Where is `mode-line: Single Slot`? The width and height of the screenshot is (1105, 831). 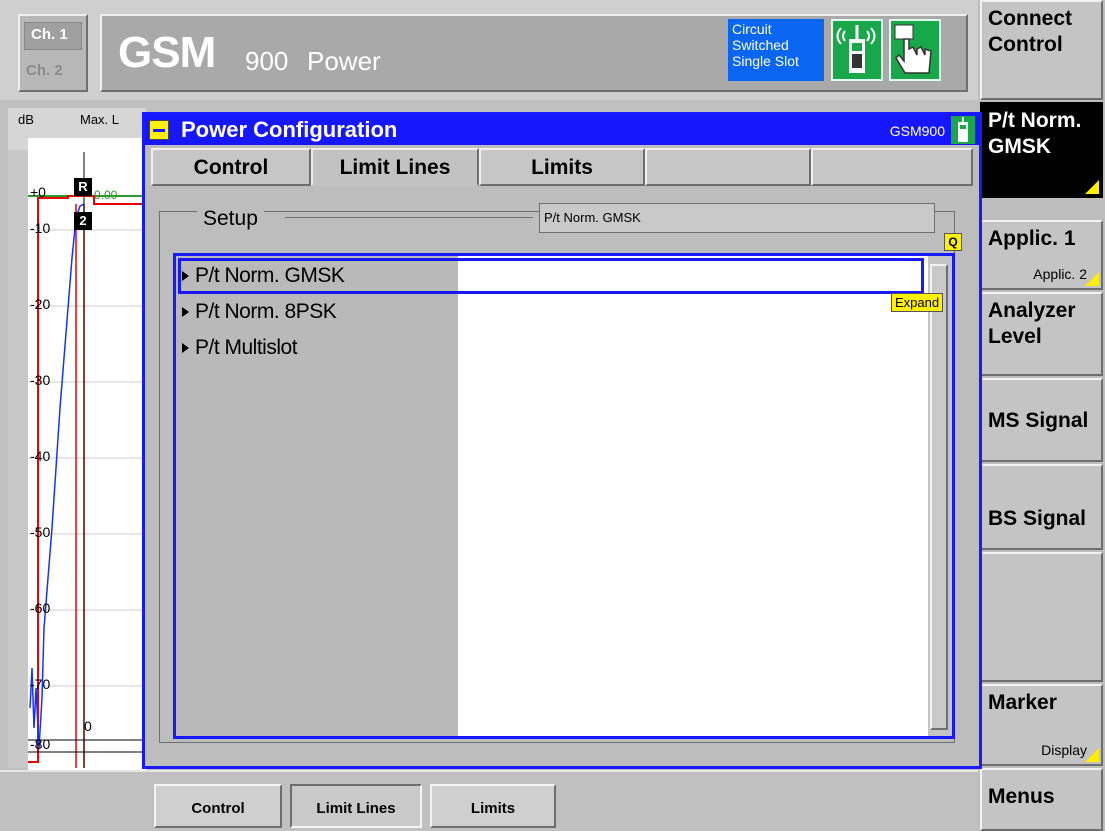 mode-line: Single Slot is located at coordinates (765, 61).